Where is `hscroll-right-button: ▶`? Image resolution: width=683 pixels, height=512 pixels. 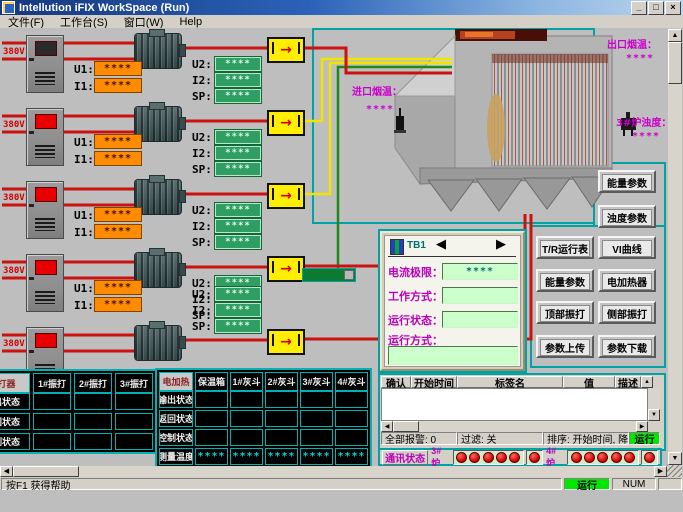 hscroll-right-button: ▶ is located at coordinates (660, 471).